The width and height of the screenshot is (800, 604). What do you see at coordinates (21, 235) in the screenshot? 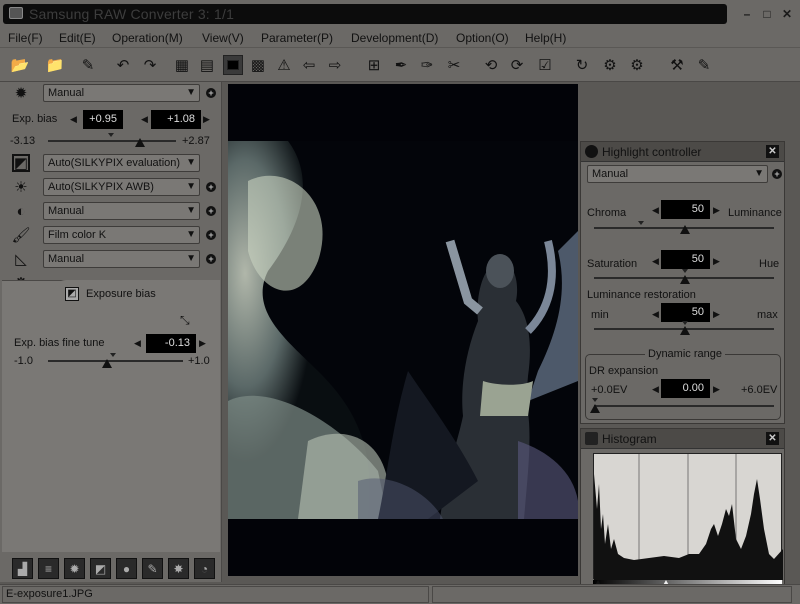
I see `brush-icon: 🖌` at bounding box center [21, 235].